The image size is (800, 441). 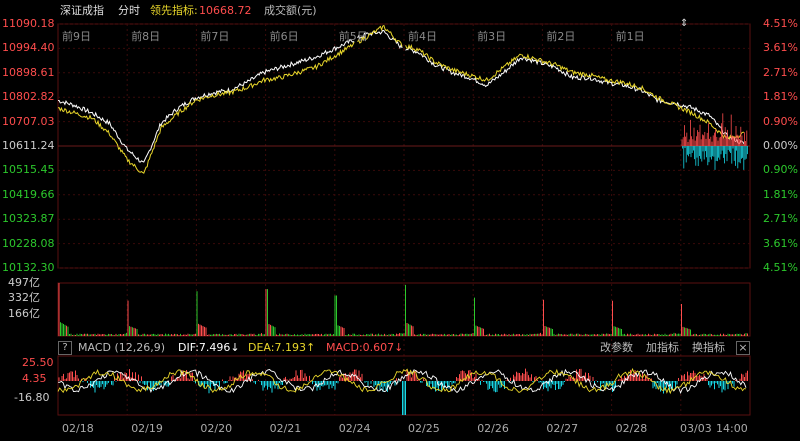 What do you see at coordinates (285, 428) in the screenshot?
I see `date-tick: 02/21` at bounding box center [285, 428].